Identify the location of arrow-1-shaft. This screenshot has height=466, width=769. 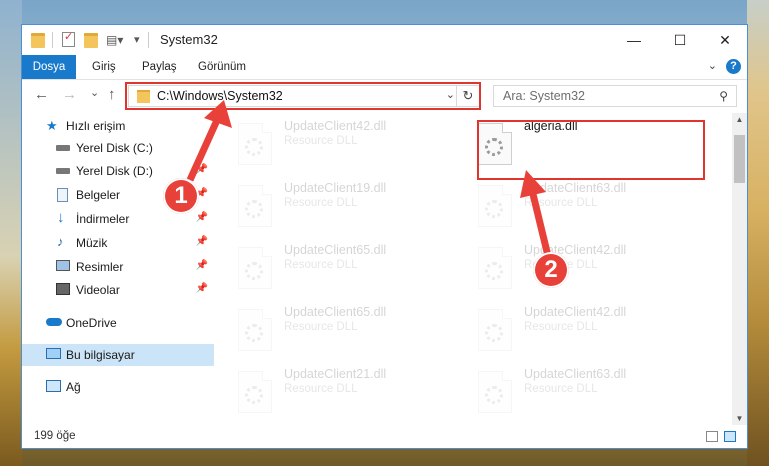
(204, 149).